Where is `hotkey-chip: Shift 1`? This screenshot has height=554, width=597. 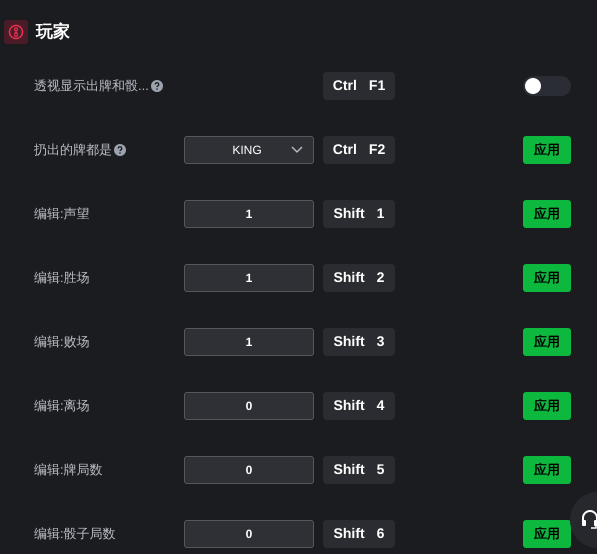
hotkey-chip: Shift 1 is located at coordinates (359, 214).